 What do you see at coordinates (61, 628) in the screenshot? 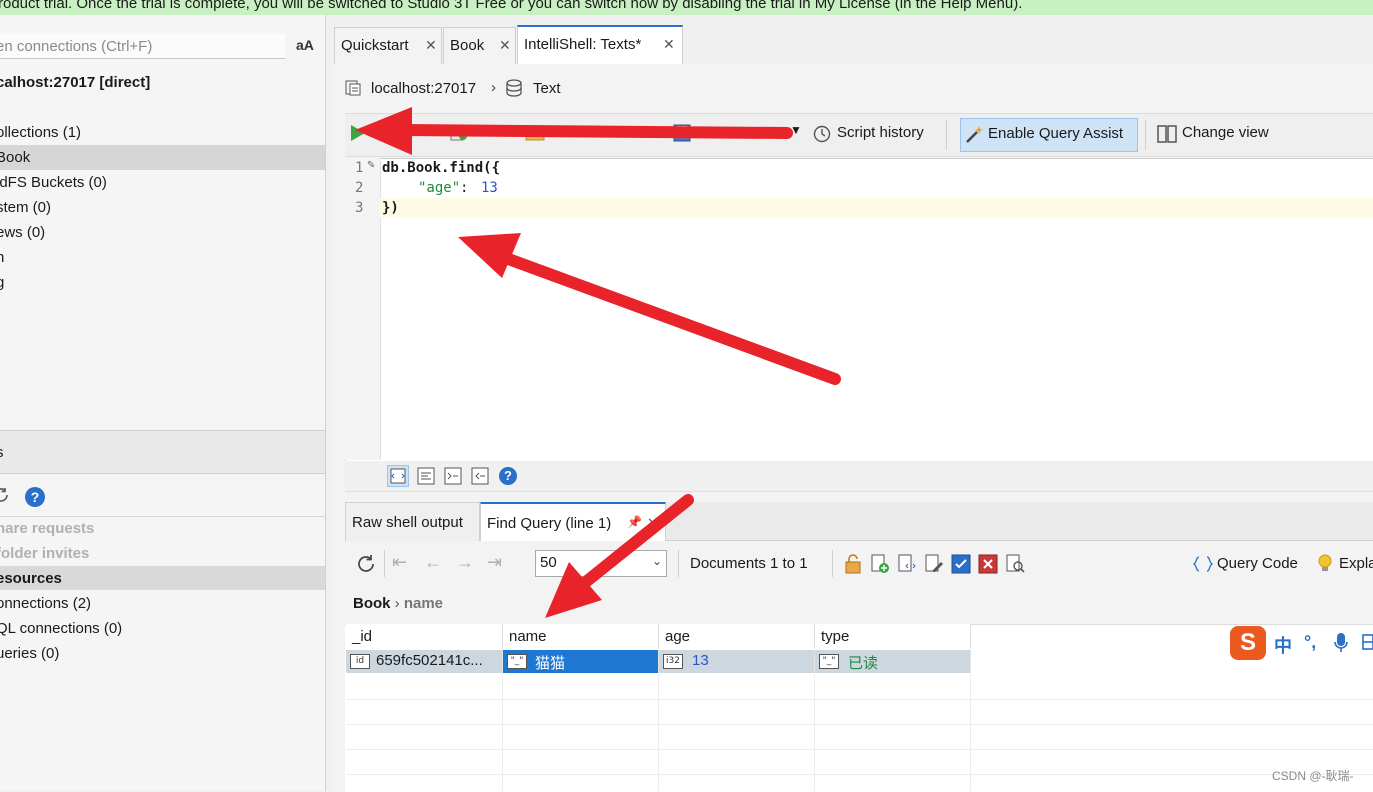
I see `resource-sql-connections: QL connections (0)` at bounding box center [61, 628].